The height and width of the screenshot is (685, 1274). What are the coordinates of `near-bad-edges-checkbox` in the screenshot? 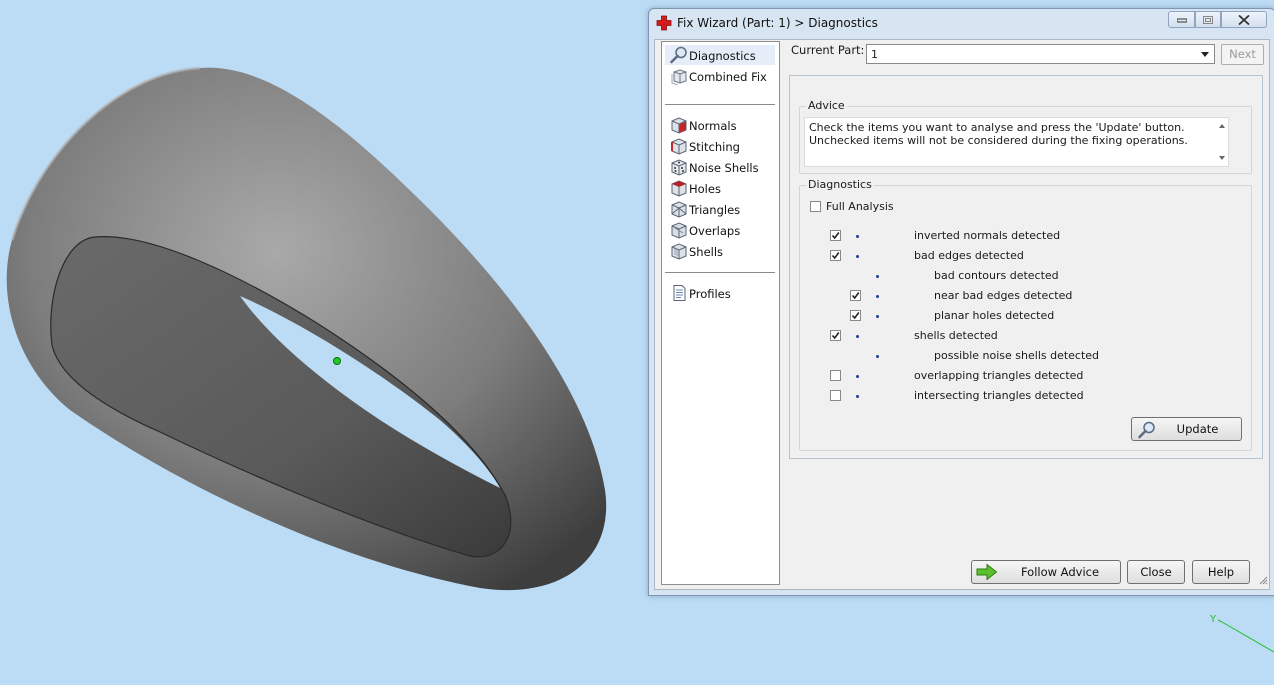 It's located at (855, 295).